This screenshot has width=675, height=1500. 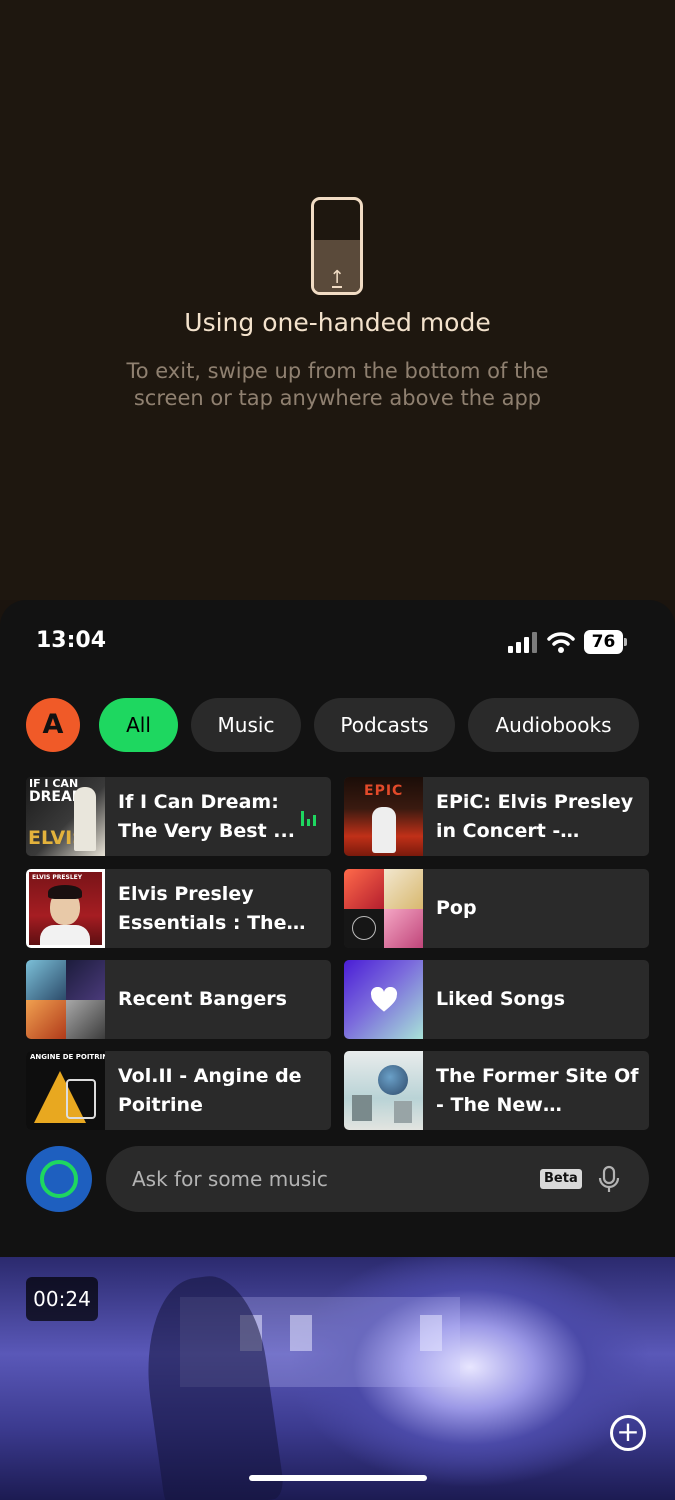 What do you see at coordinates (523, 642) in the screenshot?
I see `cell-signal-icon` at bounding box center [523, 642].